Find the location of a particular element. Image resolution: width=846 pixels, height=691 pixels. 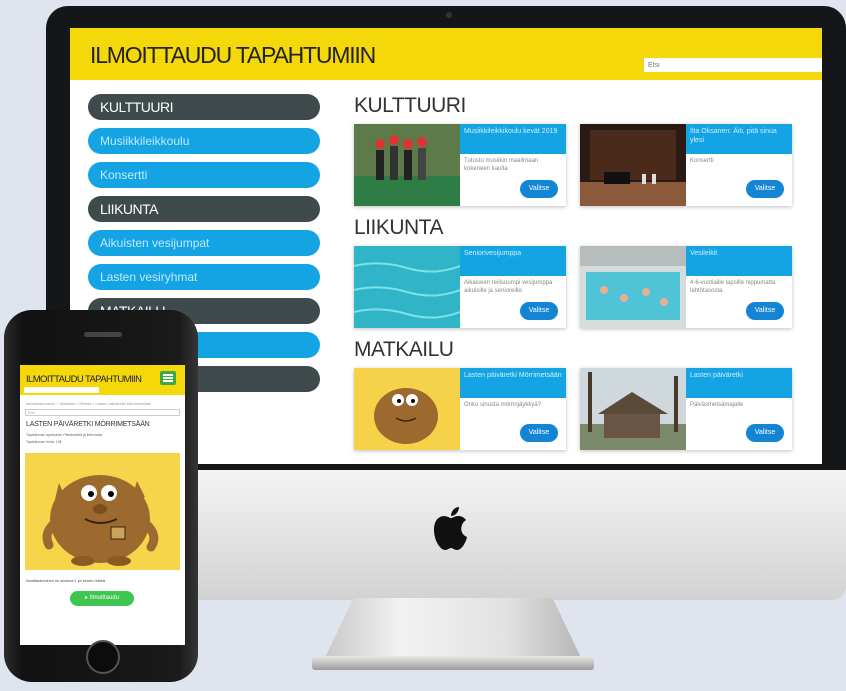

event-card-description: Onko sinusta mörrinjäykkyä? is located at coordinates (503, 405).